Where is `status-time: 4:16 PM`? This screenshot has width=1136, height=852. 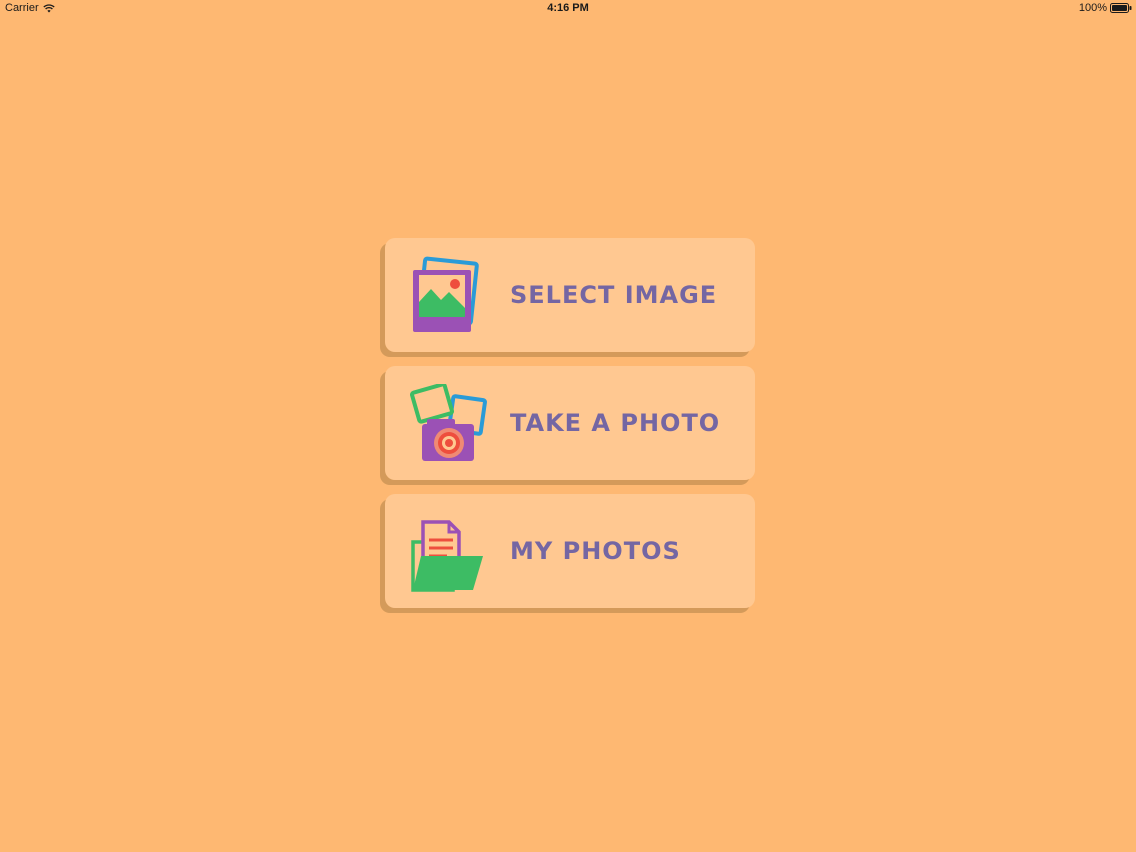
status-time: 4:16 PM is located at coordinates (568, 8).